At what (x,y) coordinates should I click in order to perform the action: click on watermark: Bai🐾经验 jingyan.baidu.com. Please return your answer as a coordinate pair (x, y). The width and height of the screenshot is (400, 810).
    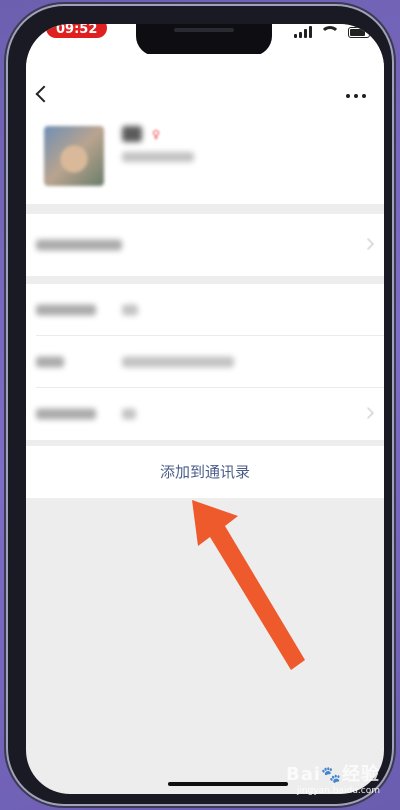
    Looking at the image, I should click on (333, 778).